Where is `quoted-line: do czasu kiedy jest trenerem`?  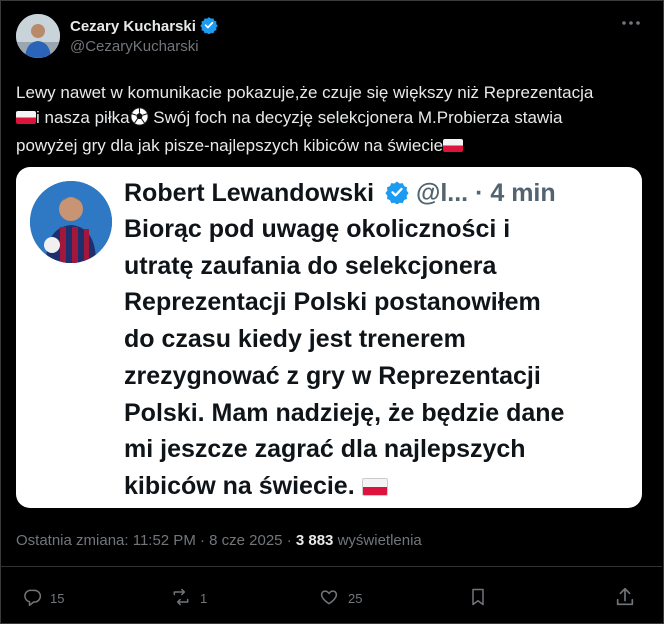
quoted-line: do czasu kiedy jest trenerem is located at coordinates (295, 339).